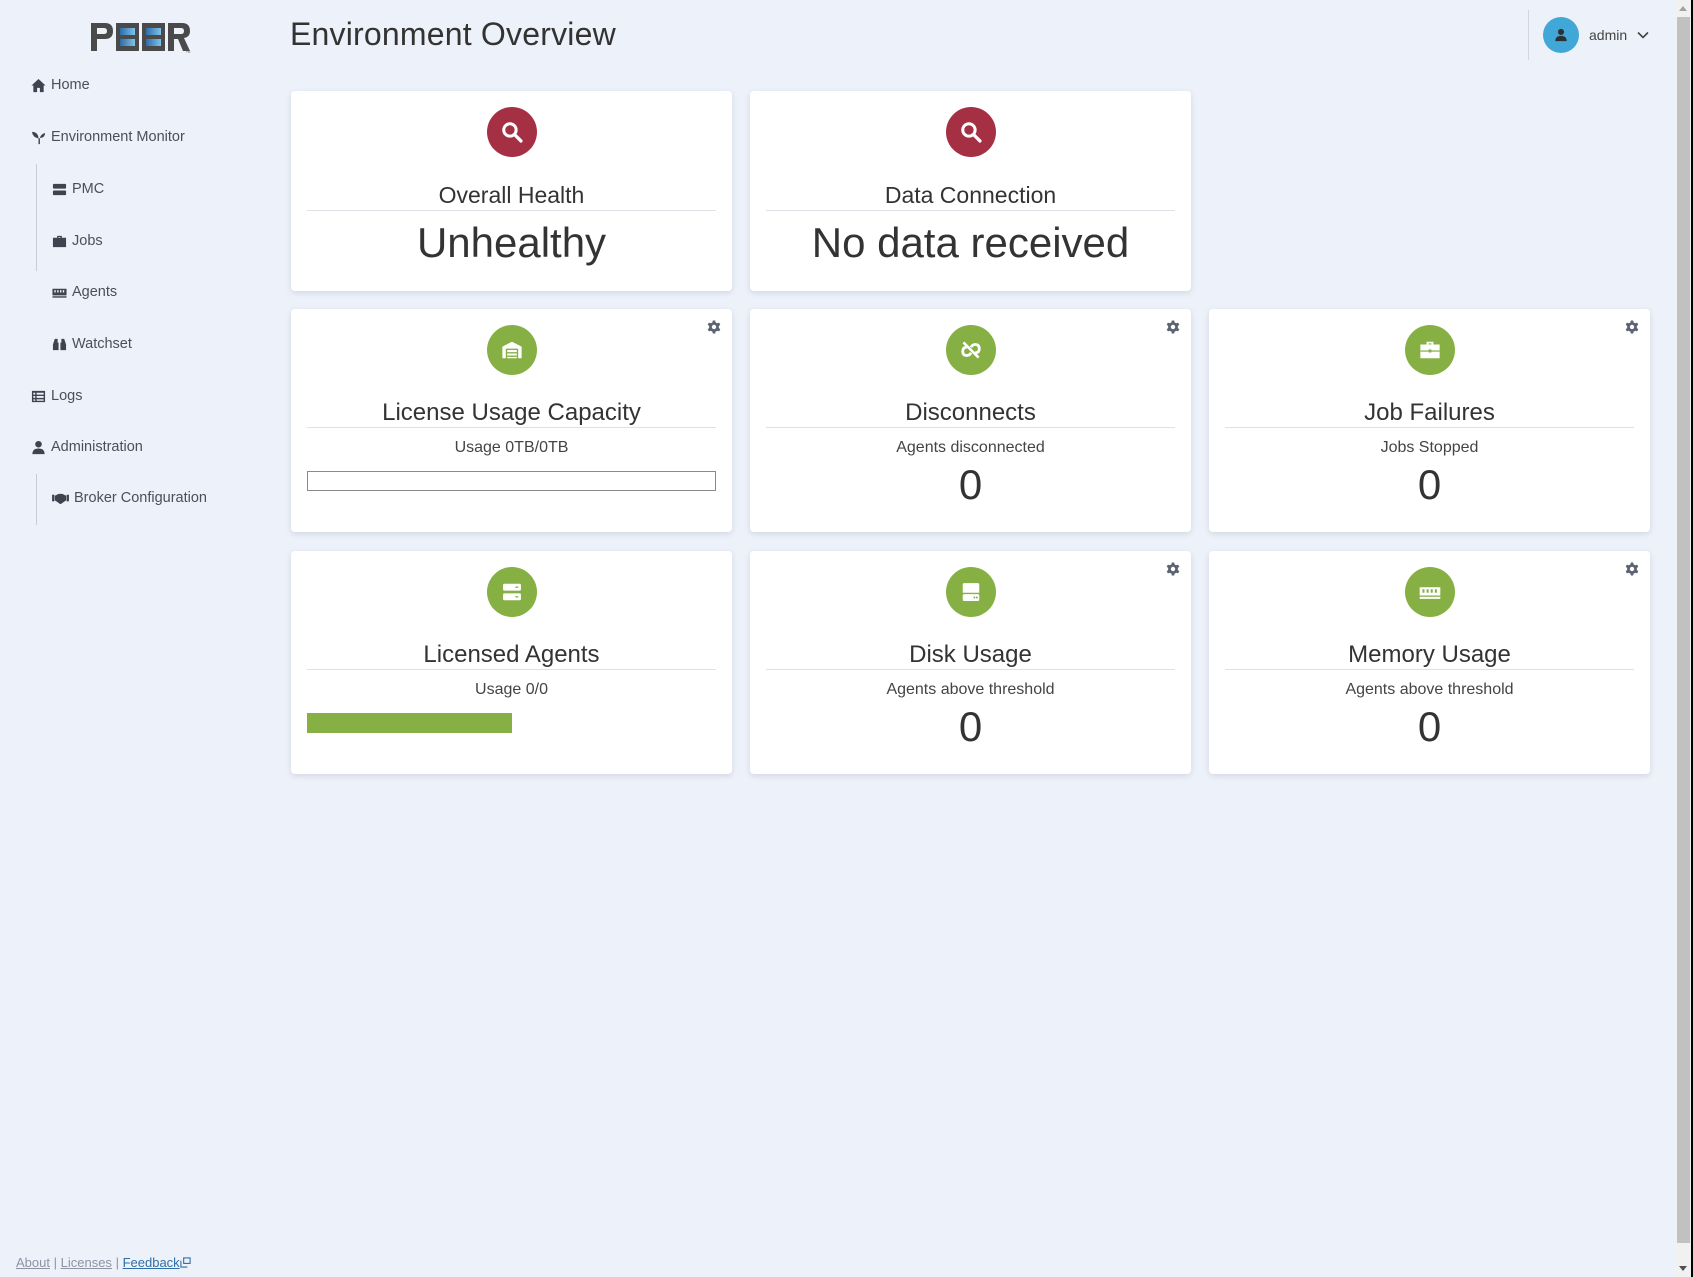 The height and width of the screenshot is (1277, 1693). I want to click on sidebar-item-label: PMC, so click(88, 189).